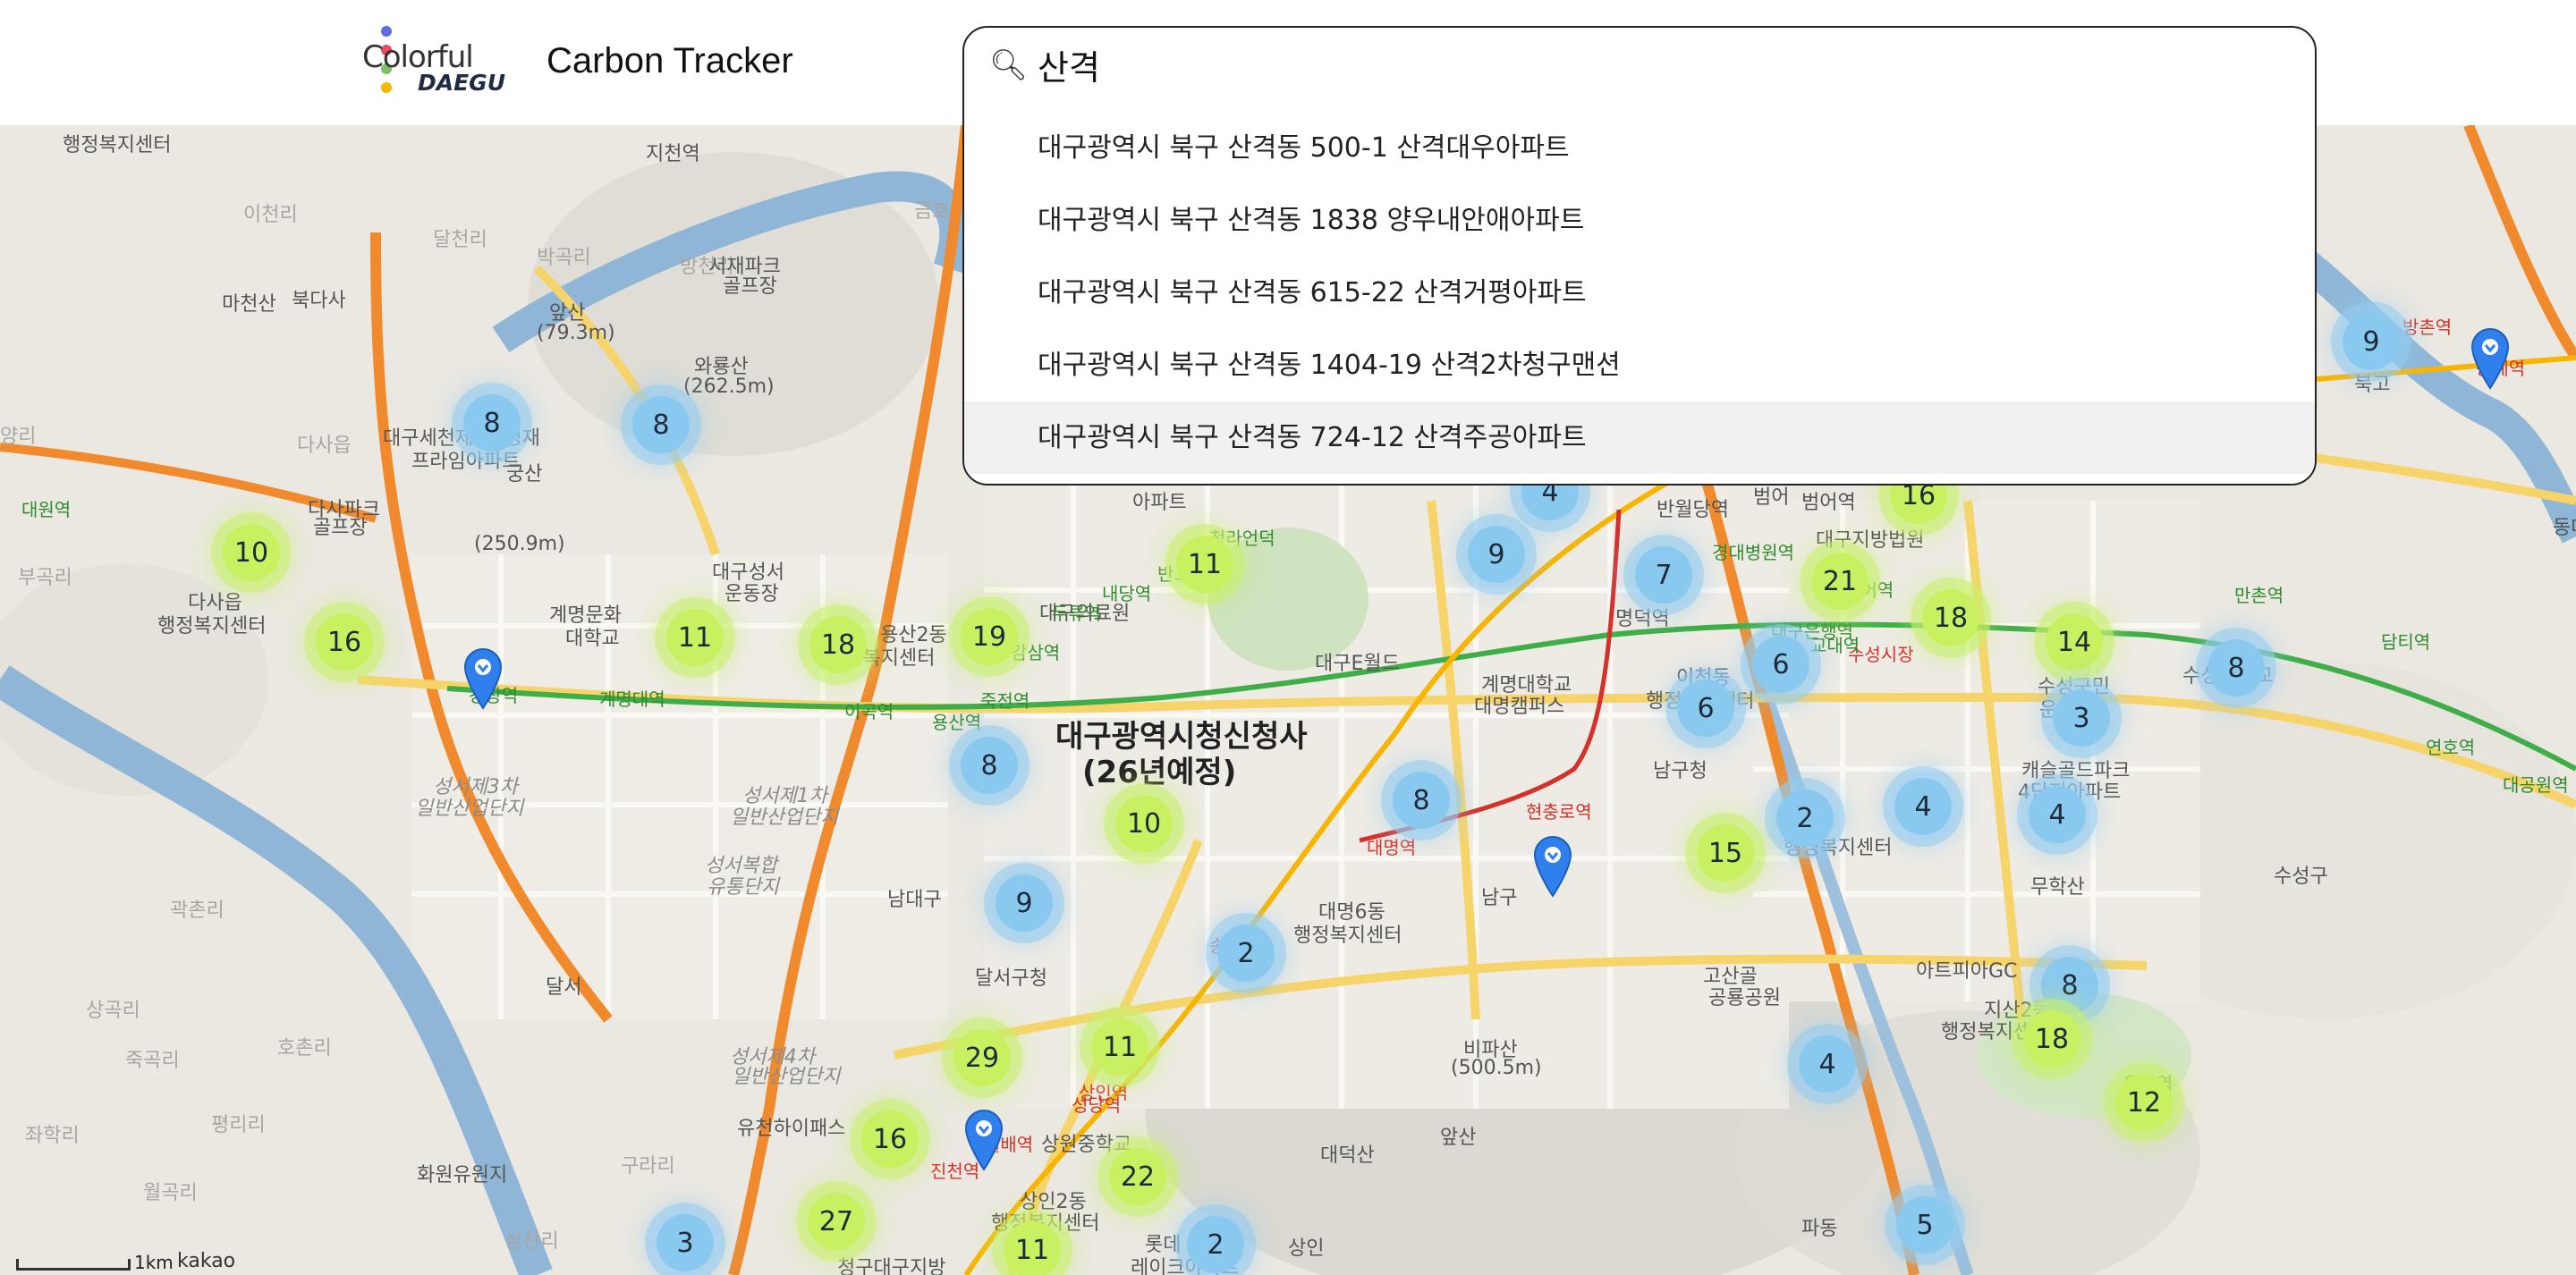 Image resolution: width=2576 pixels, height=1275 pixels. Describe the element at coordinates (1104, 1092) in the screenshot. I see `map-label: 상인역` at that location.